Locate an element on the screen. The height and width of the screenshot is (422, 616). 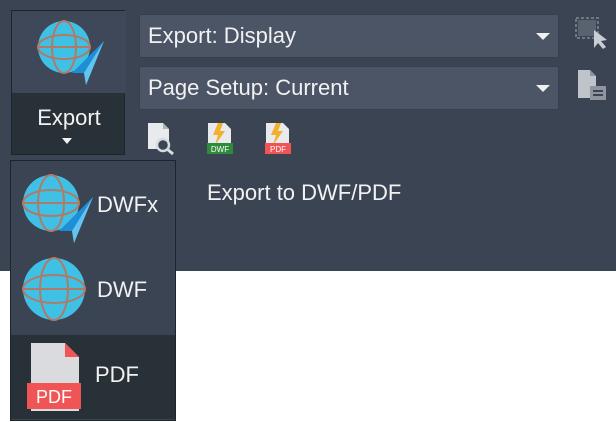
page-setup-value: Page Setup: Current is located at coordinates (248, 87).